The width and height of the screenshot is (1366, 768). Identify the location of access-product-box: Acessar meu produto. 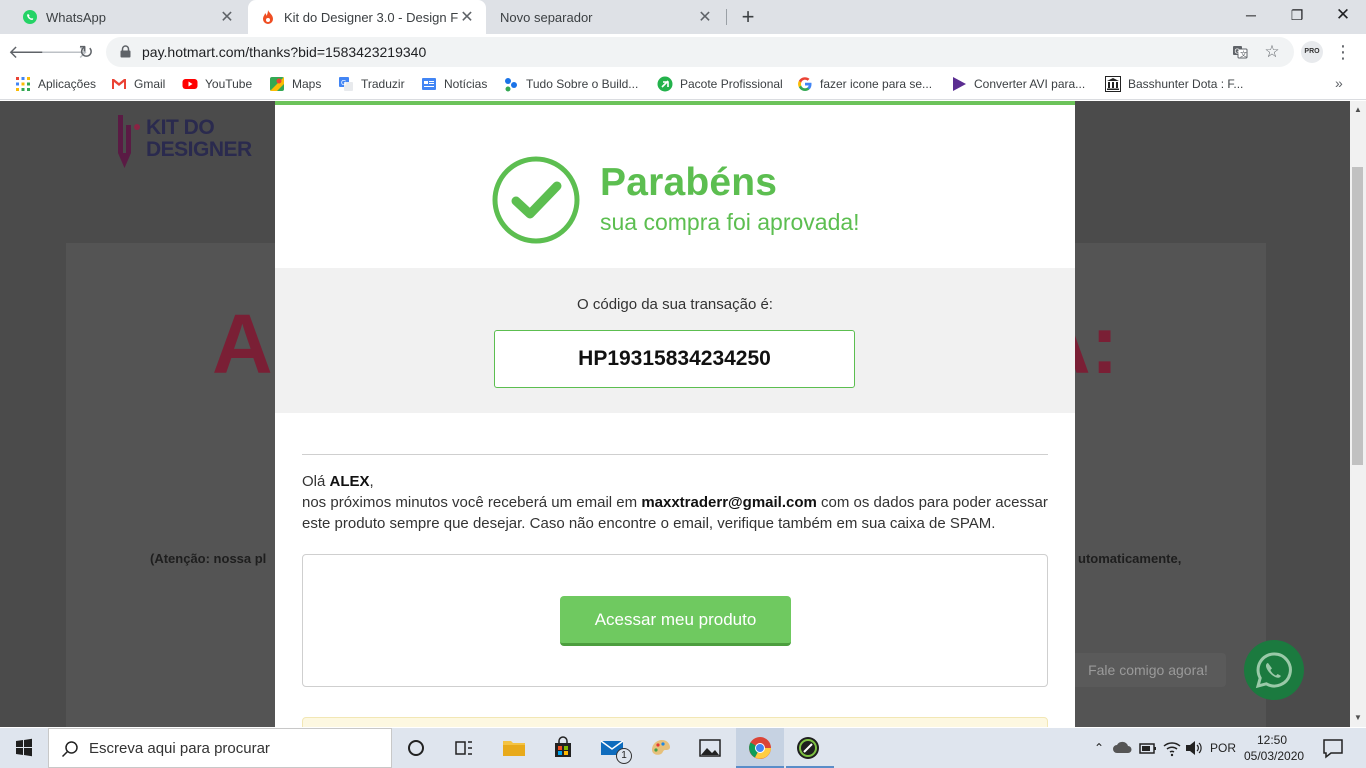
(675, 620).